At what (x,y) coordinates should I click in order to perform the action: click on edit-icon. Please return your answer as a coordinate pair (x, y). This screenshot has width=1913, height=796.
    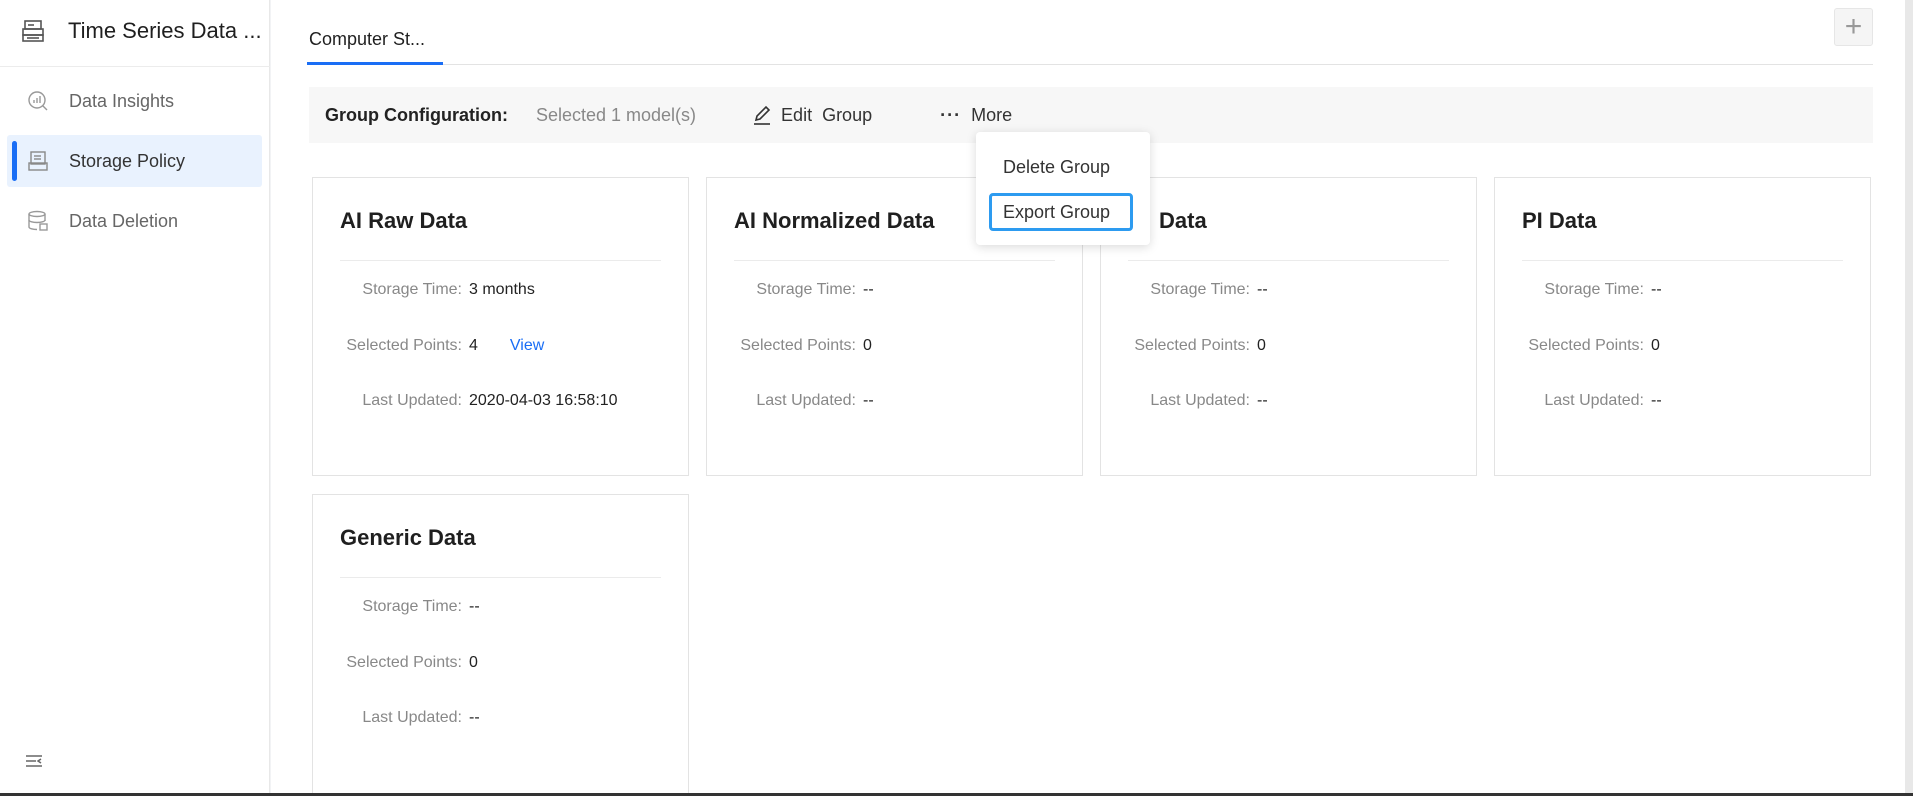
    Looking at the image, I should click on (762, 115).